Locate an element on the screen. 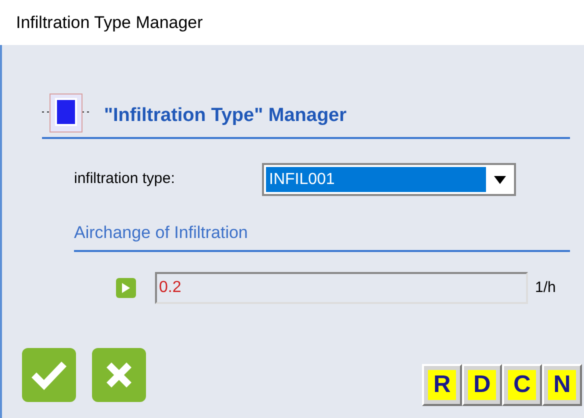 The image size is (584, 418). letter-button: D is located at coordinates (482, 385).